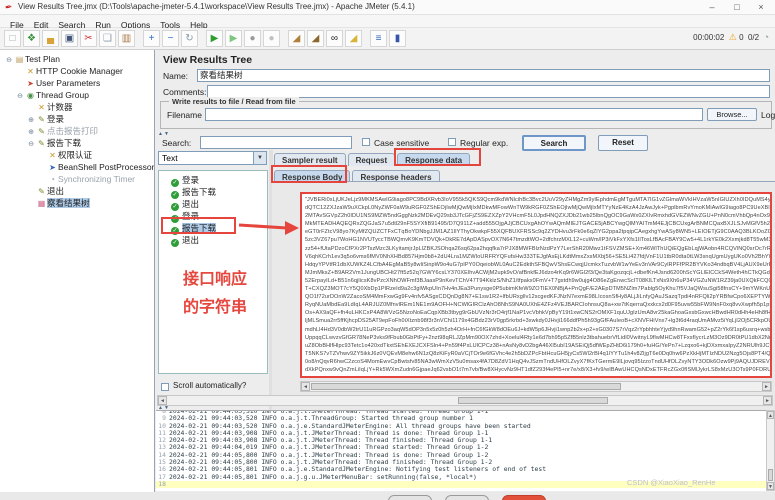 The image size is (775, 500). What do you see at coordinates (77, 95) in the screenshot?
I see `tree-item: ⊖ ◉ Thread Group` at bounding box center [77, 95].